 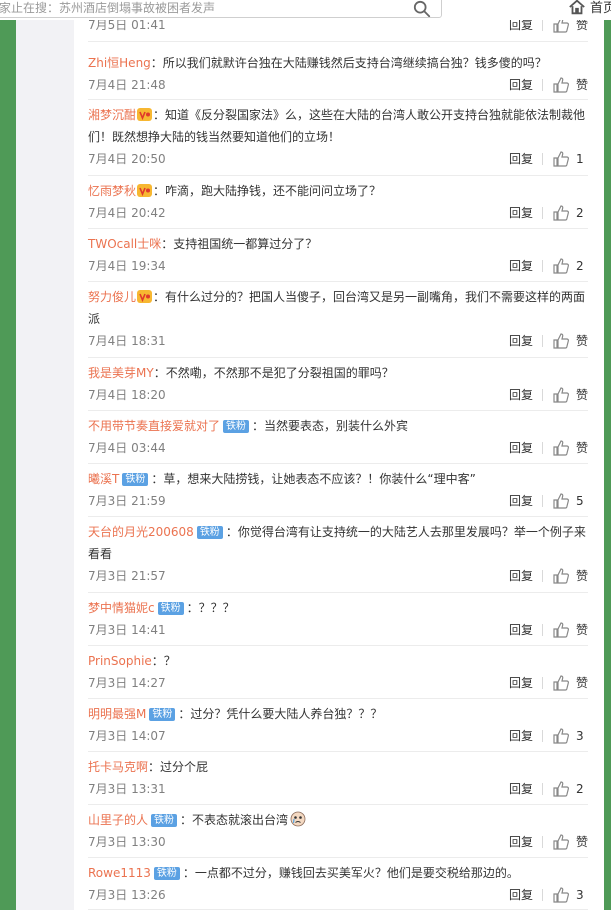 I want to click on comment-username-link: 忆雨梦秋, so click(x=112, y=191).